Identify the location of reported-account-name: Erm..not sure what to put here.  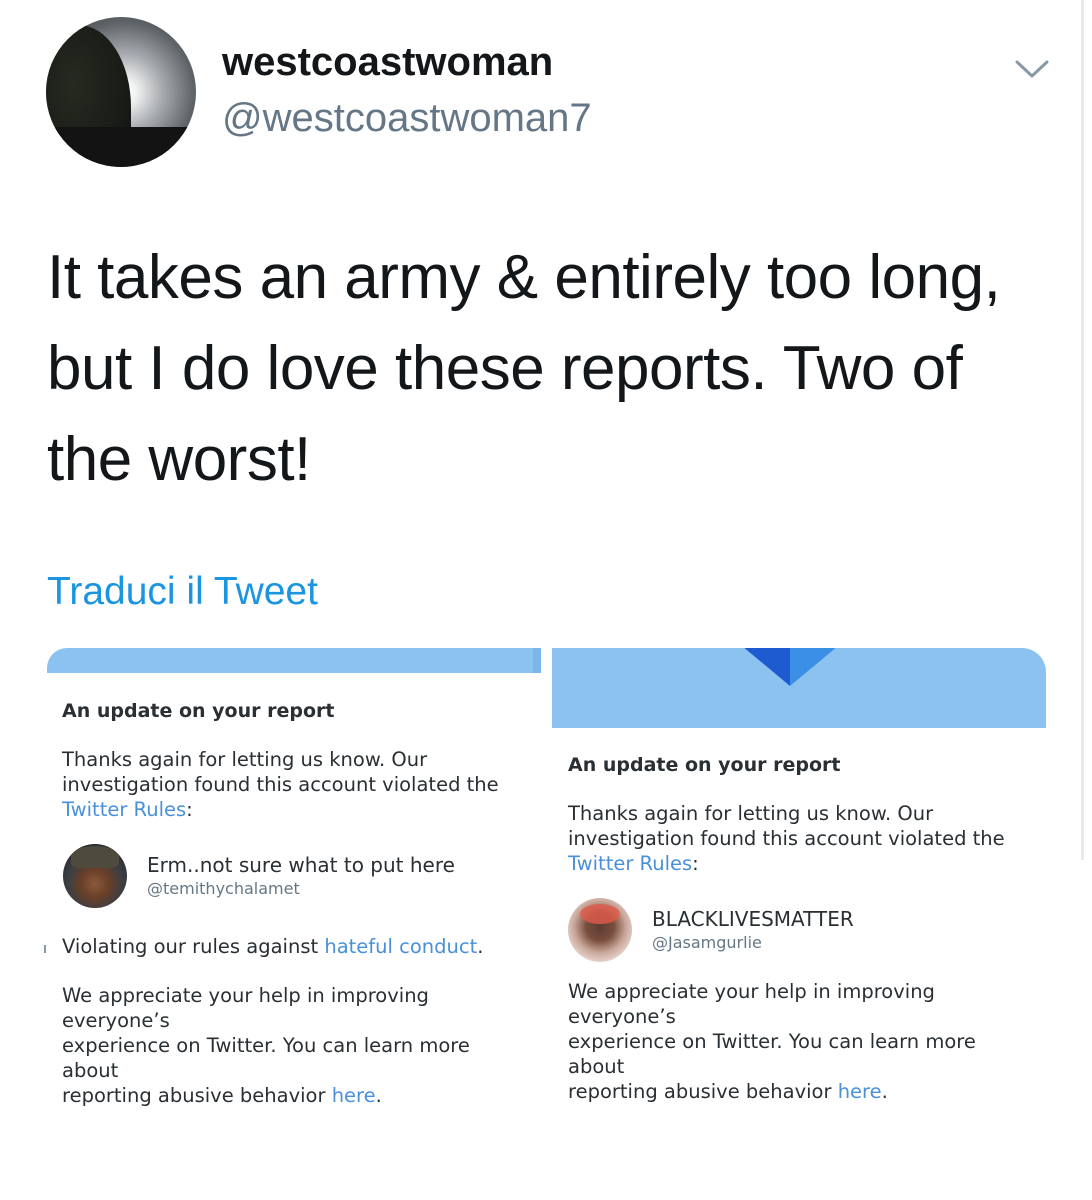
(301, 865).